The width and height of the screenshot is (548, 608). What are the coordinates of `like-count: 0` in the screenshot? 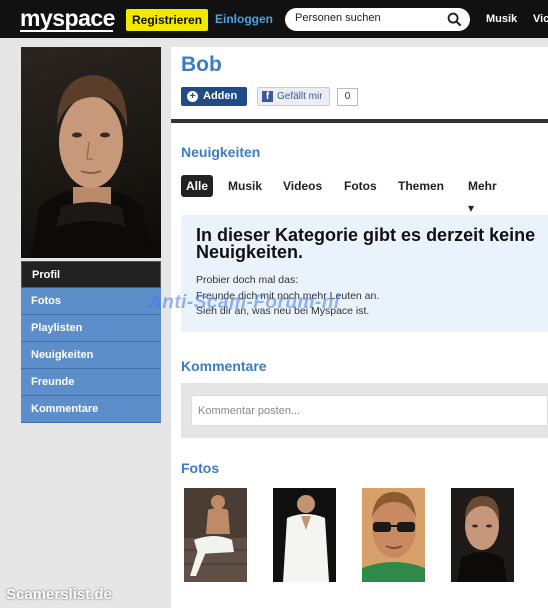 It's located at (347, 97).